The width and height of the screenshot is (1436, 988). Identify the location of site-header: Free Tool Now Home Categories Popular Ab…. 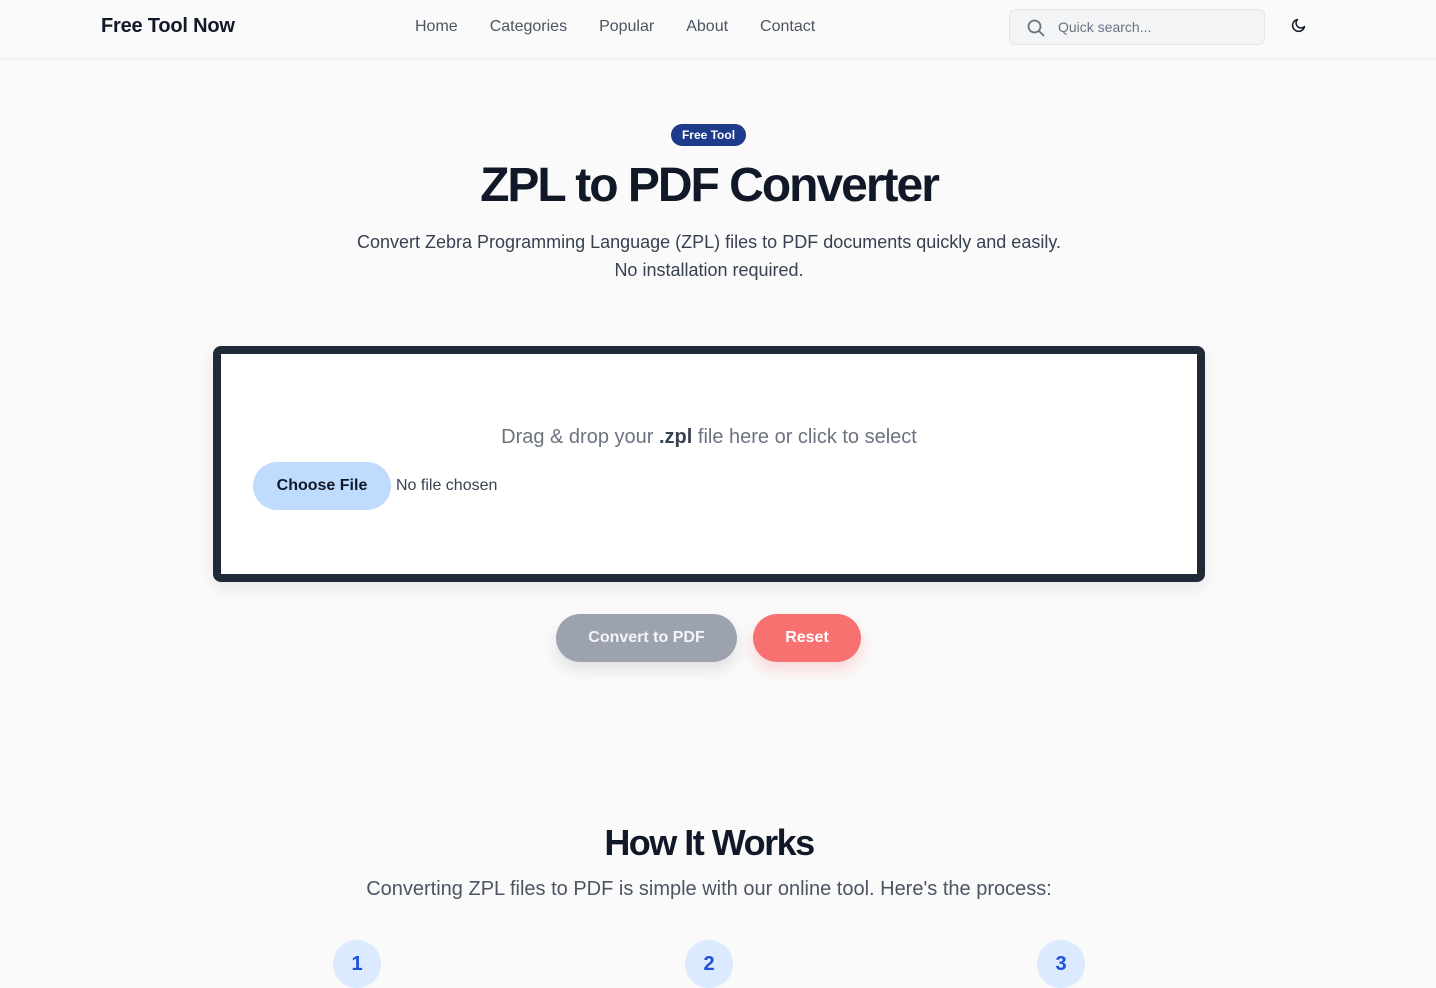
(718, 29).